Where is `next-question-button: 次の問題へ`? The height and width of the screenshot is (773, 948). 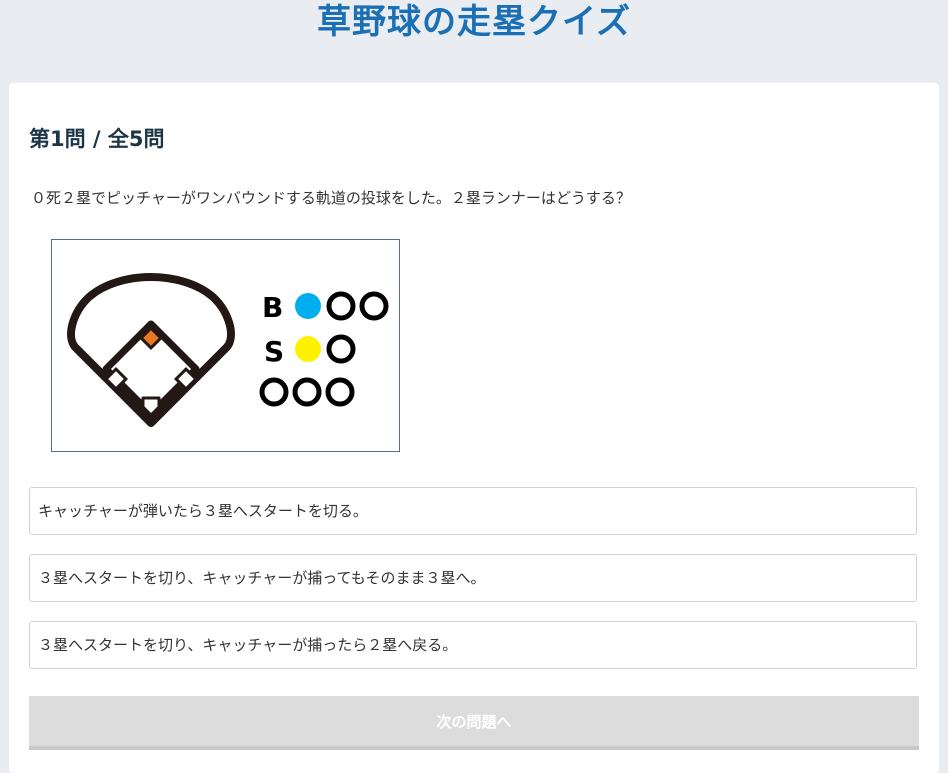
next-question-button: 次の問題へ is located at coordinates (474, 723).